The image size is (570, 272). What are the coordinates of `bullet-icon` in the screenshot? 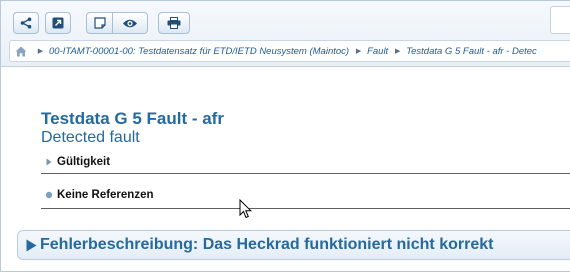 It's located at (49, 195).